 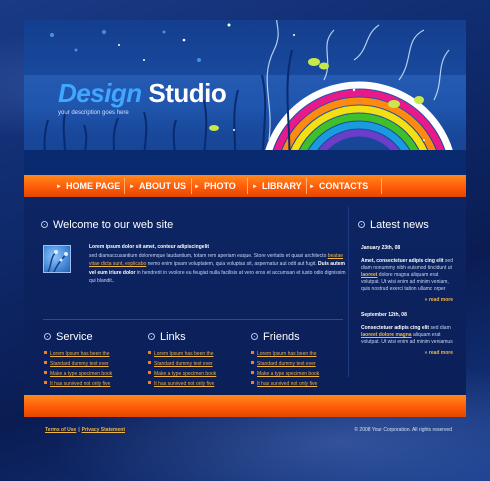 What do you see at coordinates (343, 186) in the screenshot?
I see `nav-label: CONTACTS` at bounding box center [343, 186].